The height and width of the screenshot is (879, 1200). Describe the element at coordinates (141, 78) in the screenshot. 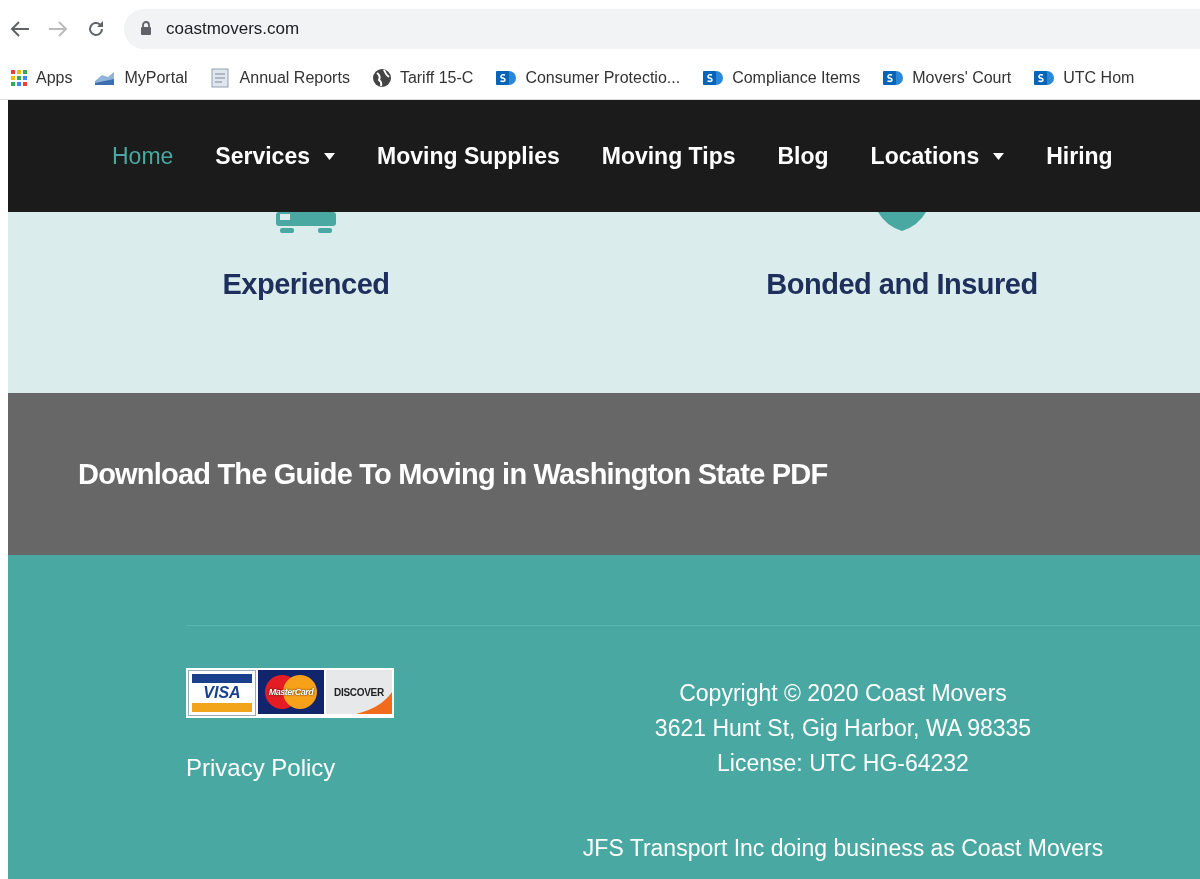

I see `bookmark-link: MyPortal` at that location.